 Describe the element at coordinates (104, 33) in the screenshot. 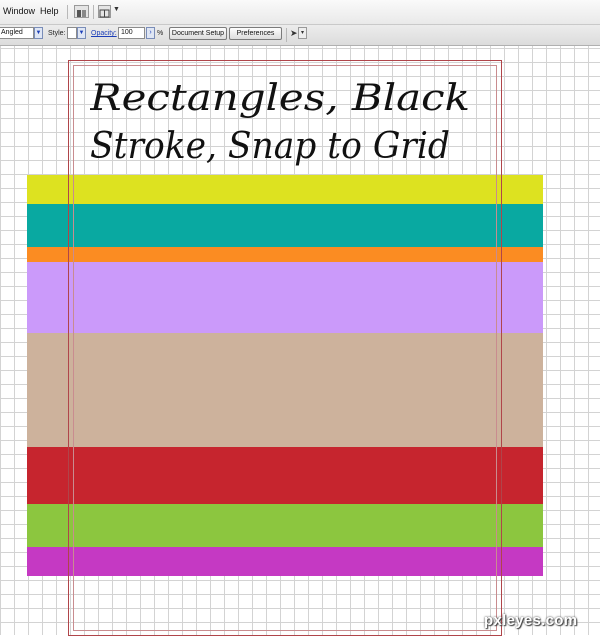

I see `opacity-label: Opacity:` at that location.